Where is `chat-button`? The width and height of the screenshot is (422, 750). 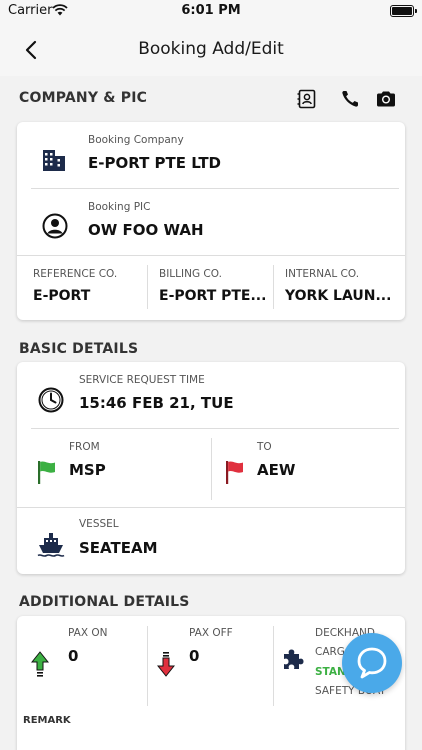
chat-button is located at coordinates (372, 663).